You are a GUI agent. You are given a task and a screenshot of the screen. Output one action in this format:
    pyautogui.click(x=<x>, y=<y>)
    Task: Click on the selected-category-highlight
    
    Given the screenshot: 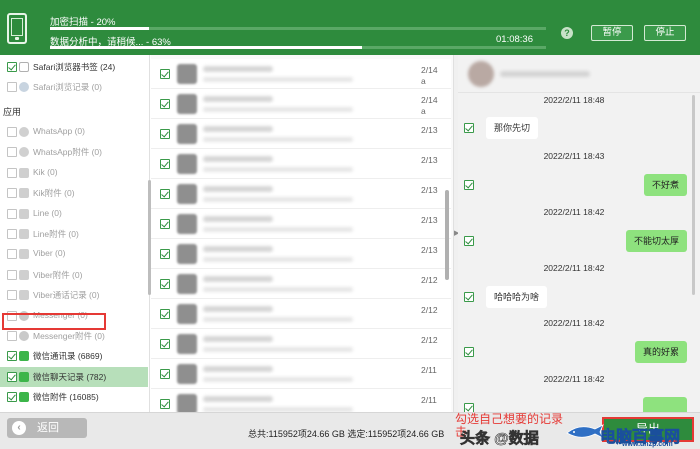 What is the action you would take?
    pyautogui.click(x=54, y=321)
    